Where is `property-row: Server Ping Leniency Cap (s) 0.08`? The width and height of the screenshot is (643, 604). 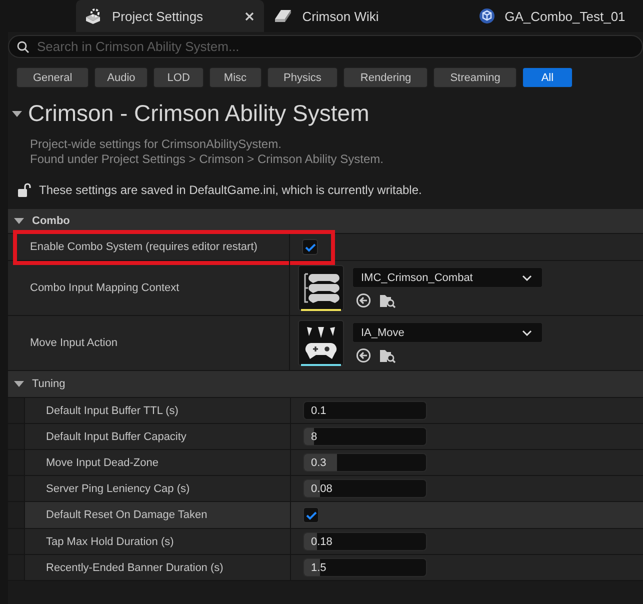 property-row: Server Ping Leniency Cap (s) 0.08 is located at coordinates (325, 489).